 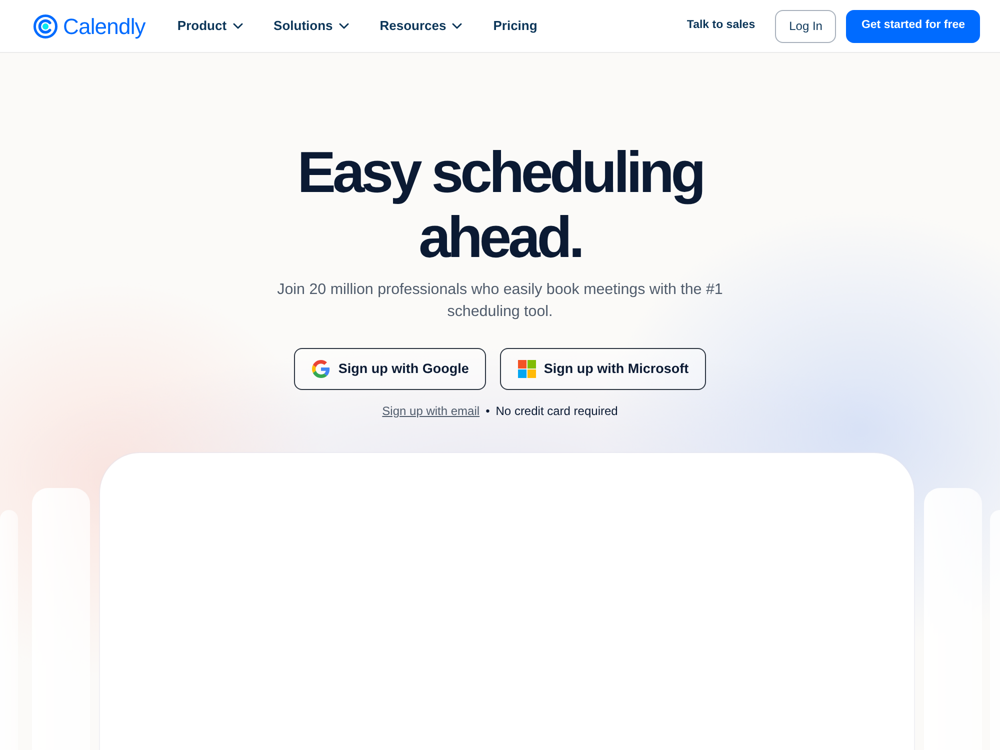 What do you see at coordinates (913, 26) in the screenshot?
I see `get-started-button: Get started for free` at bounding box center [913, 26].